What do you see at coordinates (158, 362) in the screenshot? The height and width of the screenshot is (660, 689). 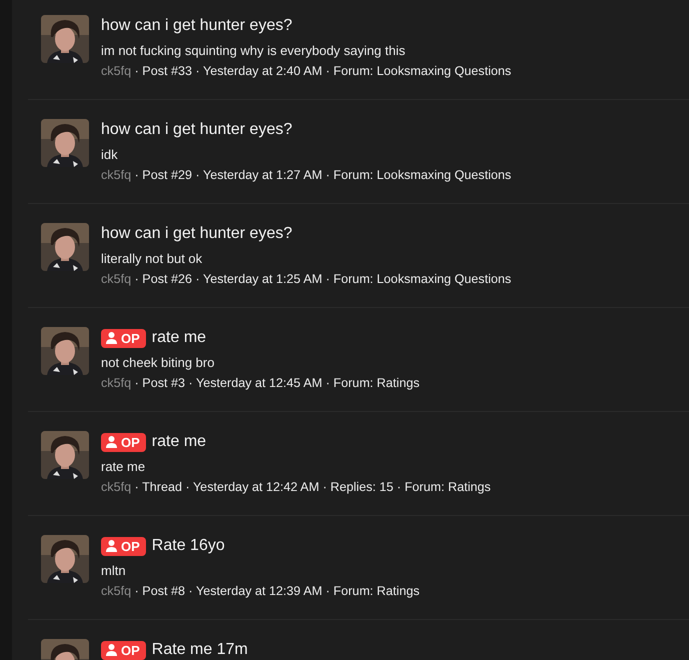 I see `post-snippet: not cheek biting bro` at bounding box center [158, 362].